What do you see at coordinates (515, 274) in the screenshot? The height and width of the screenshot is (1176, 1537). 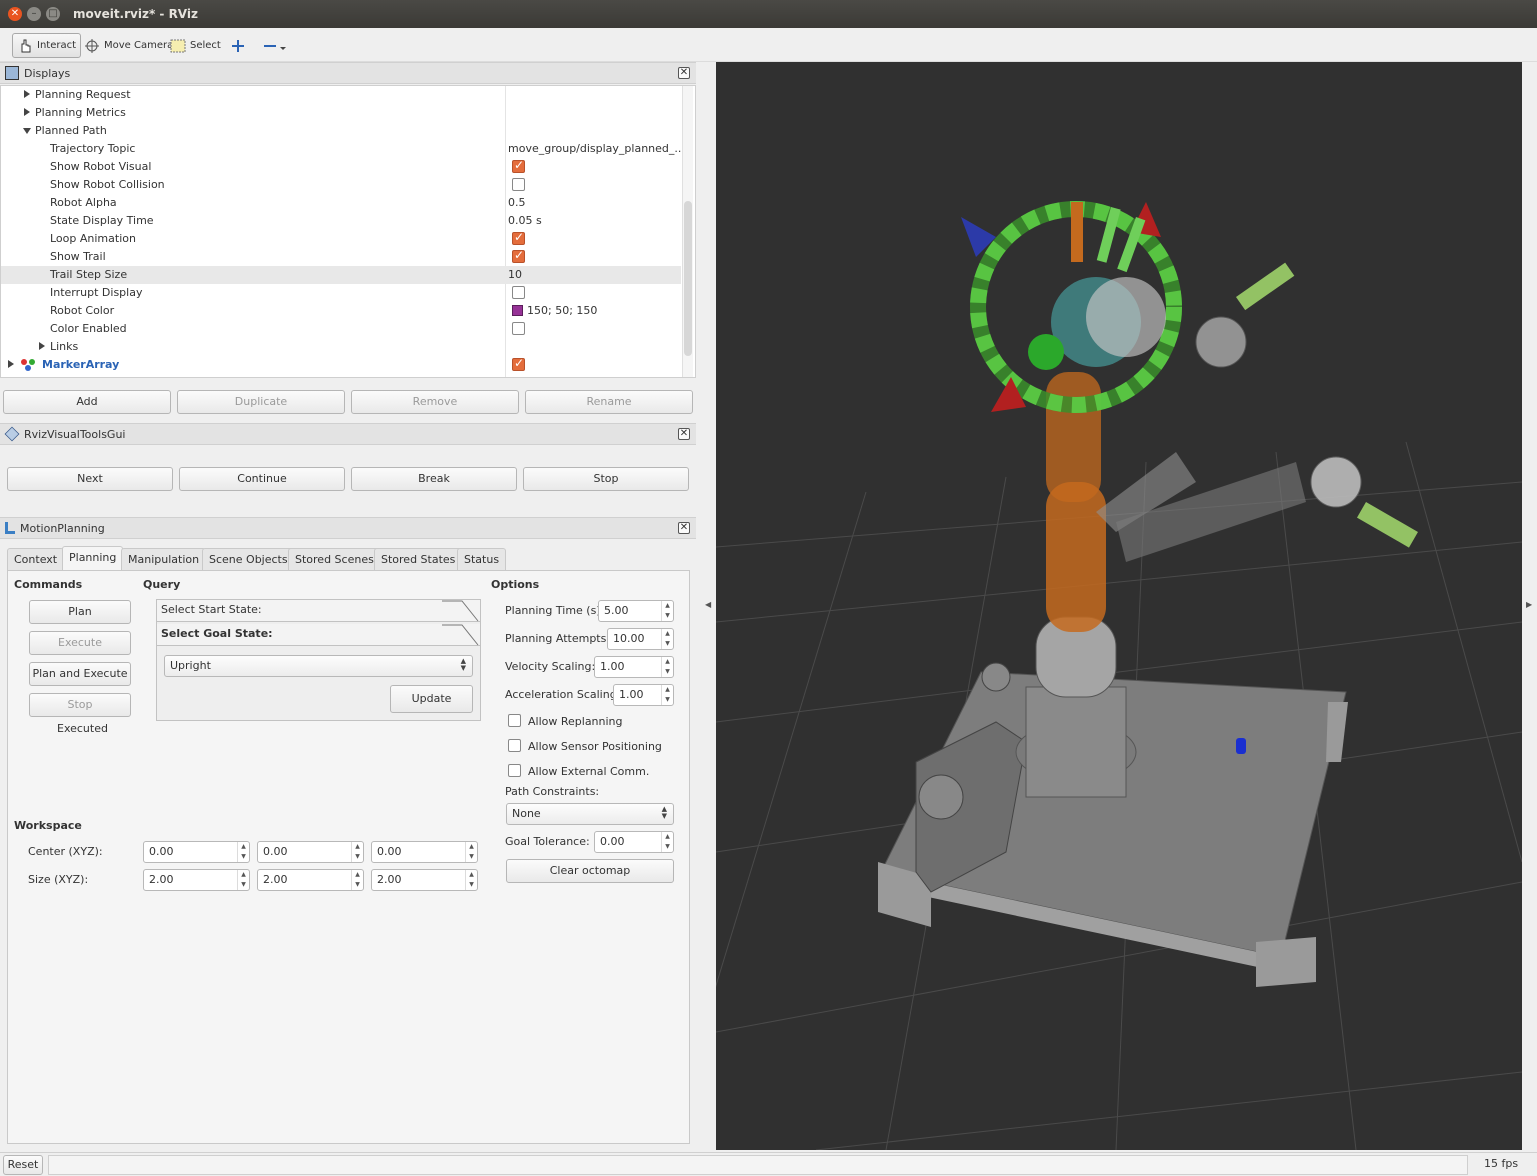 I see `trail-step-size-value: 10` at bounding box center [515, 274].